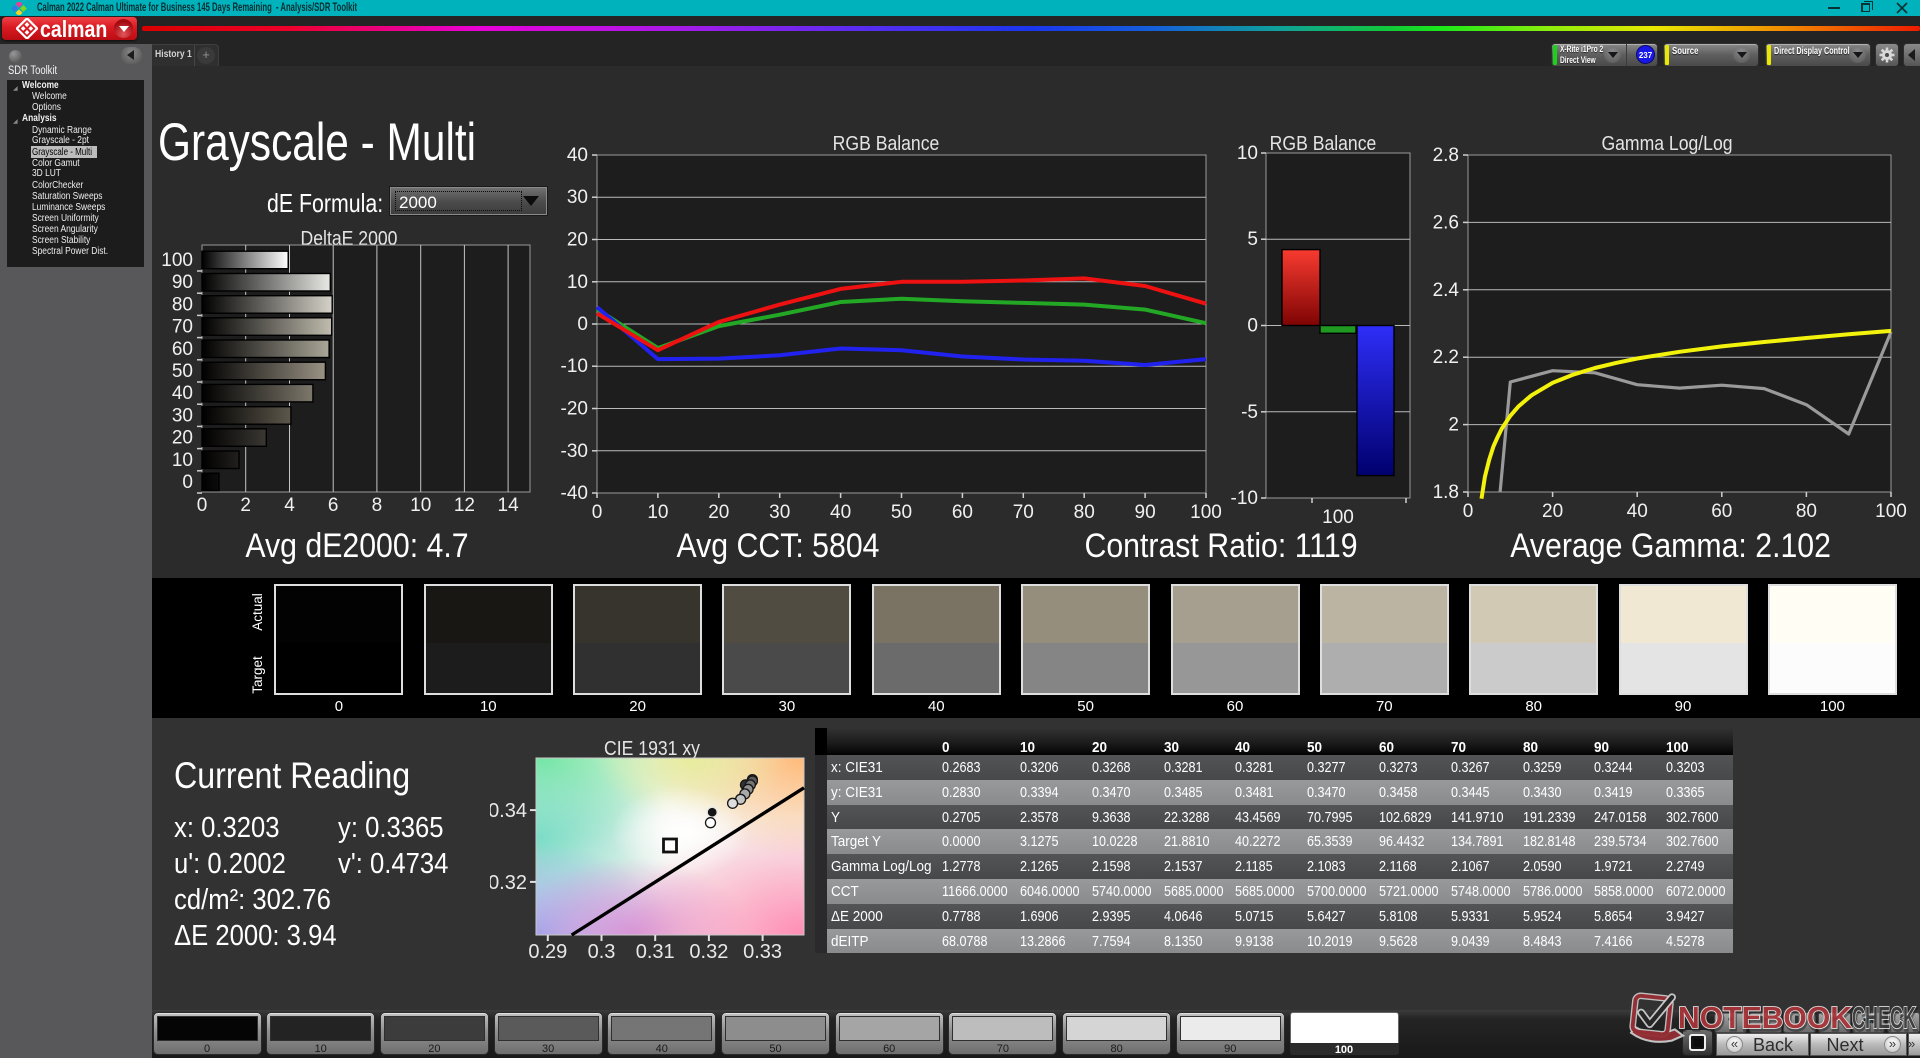  Describe the element at coordinates (377, 505) in the screenshot. I see `svg-text: 8` at that location.